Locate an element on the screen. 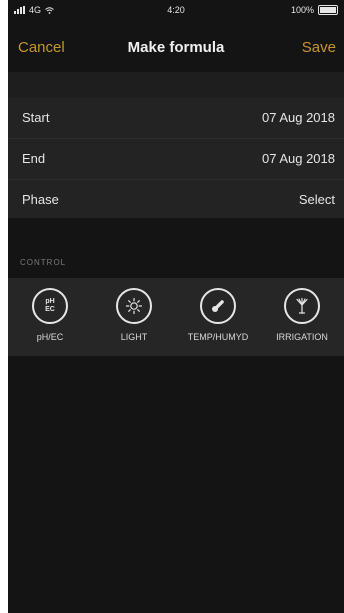 This screenshot has height=613, width=344. control-irrigation: IRRIGATION is located at coordinates (302, 317).